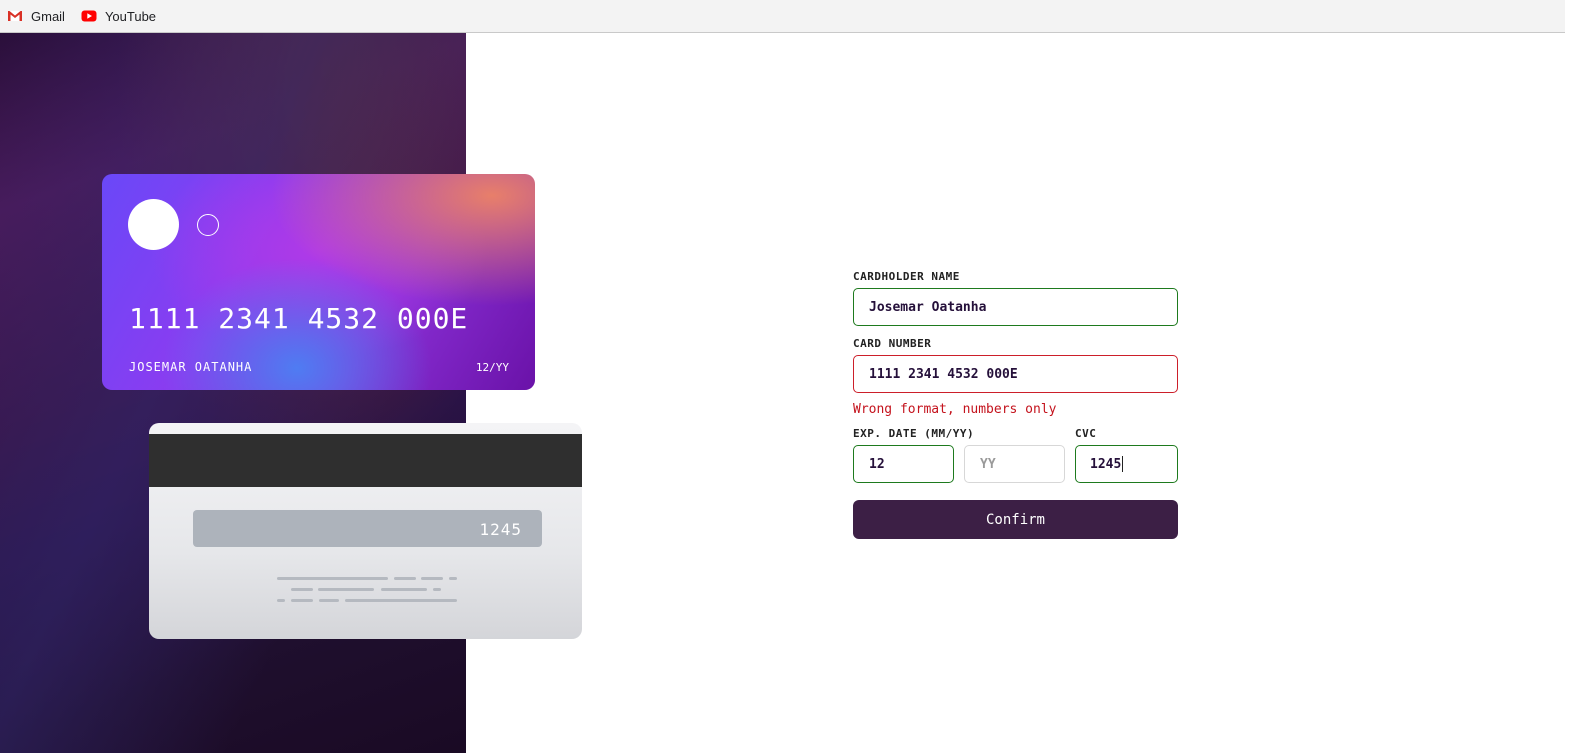 The image size is (1596, 753). Describe the element at coordinates (1106, 464) in the screenshot. I see `cvc-value: 1245` at that location.